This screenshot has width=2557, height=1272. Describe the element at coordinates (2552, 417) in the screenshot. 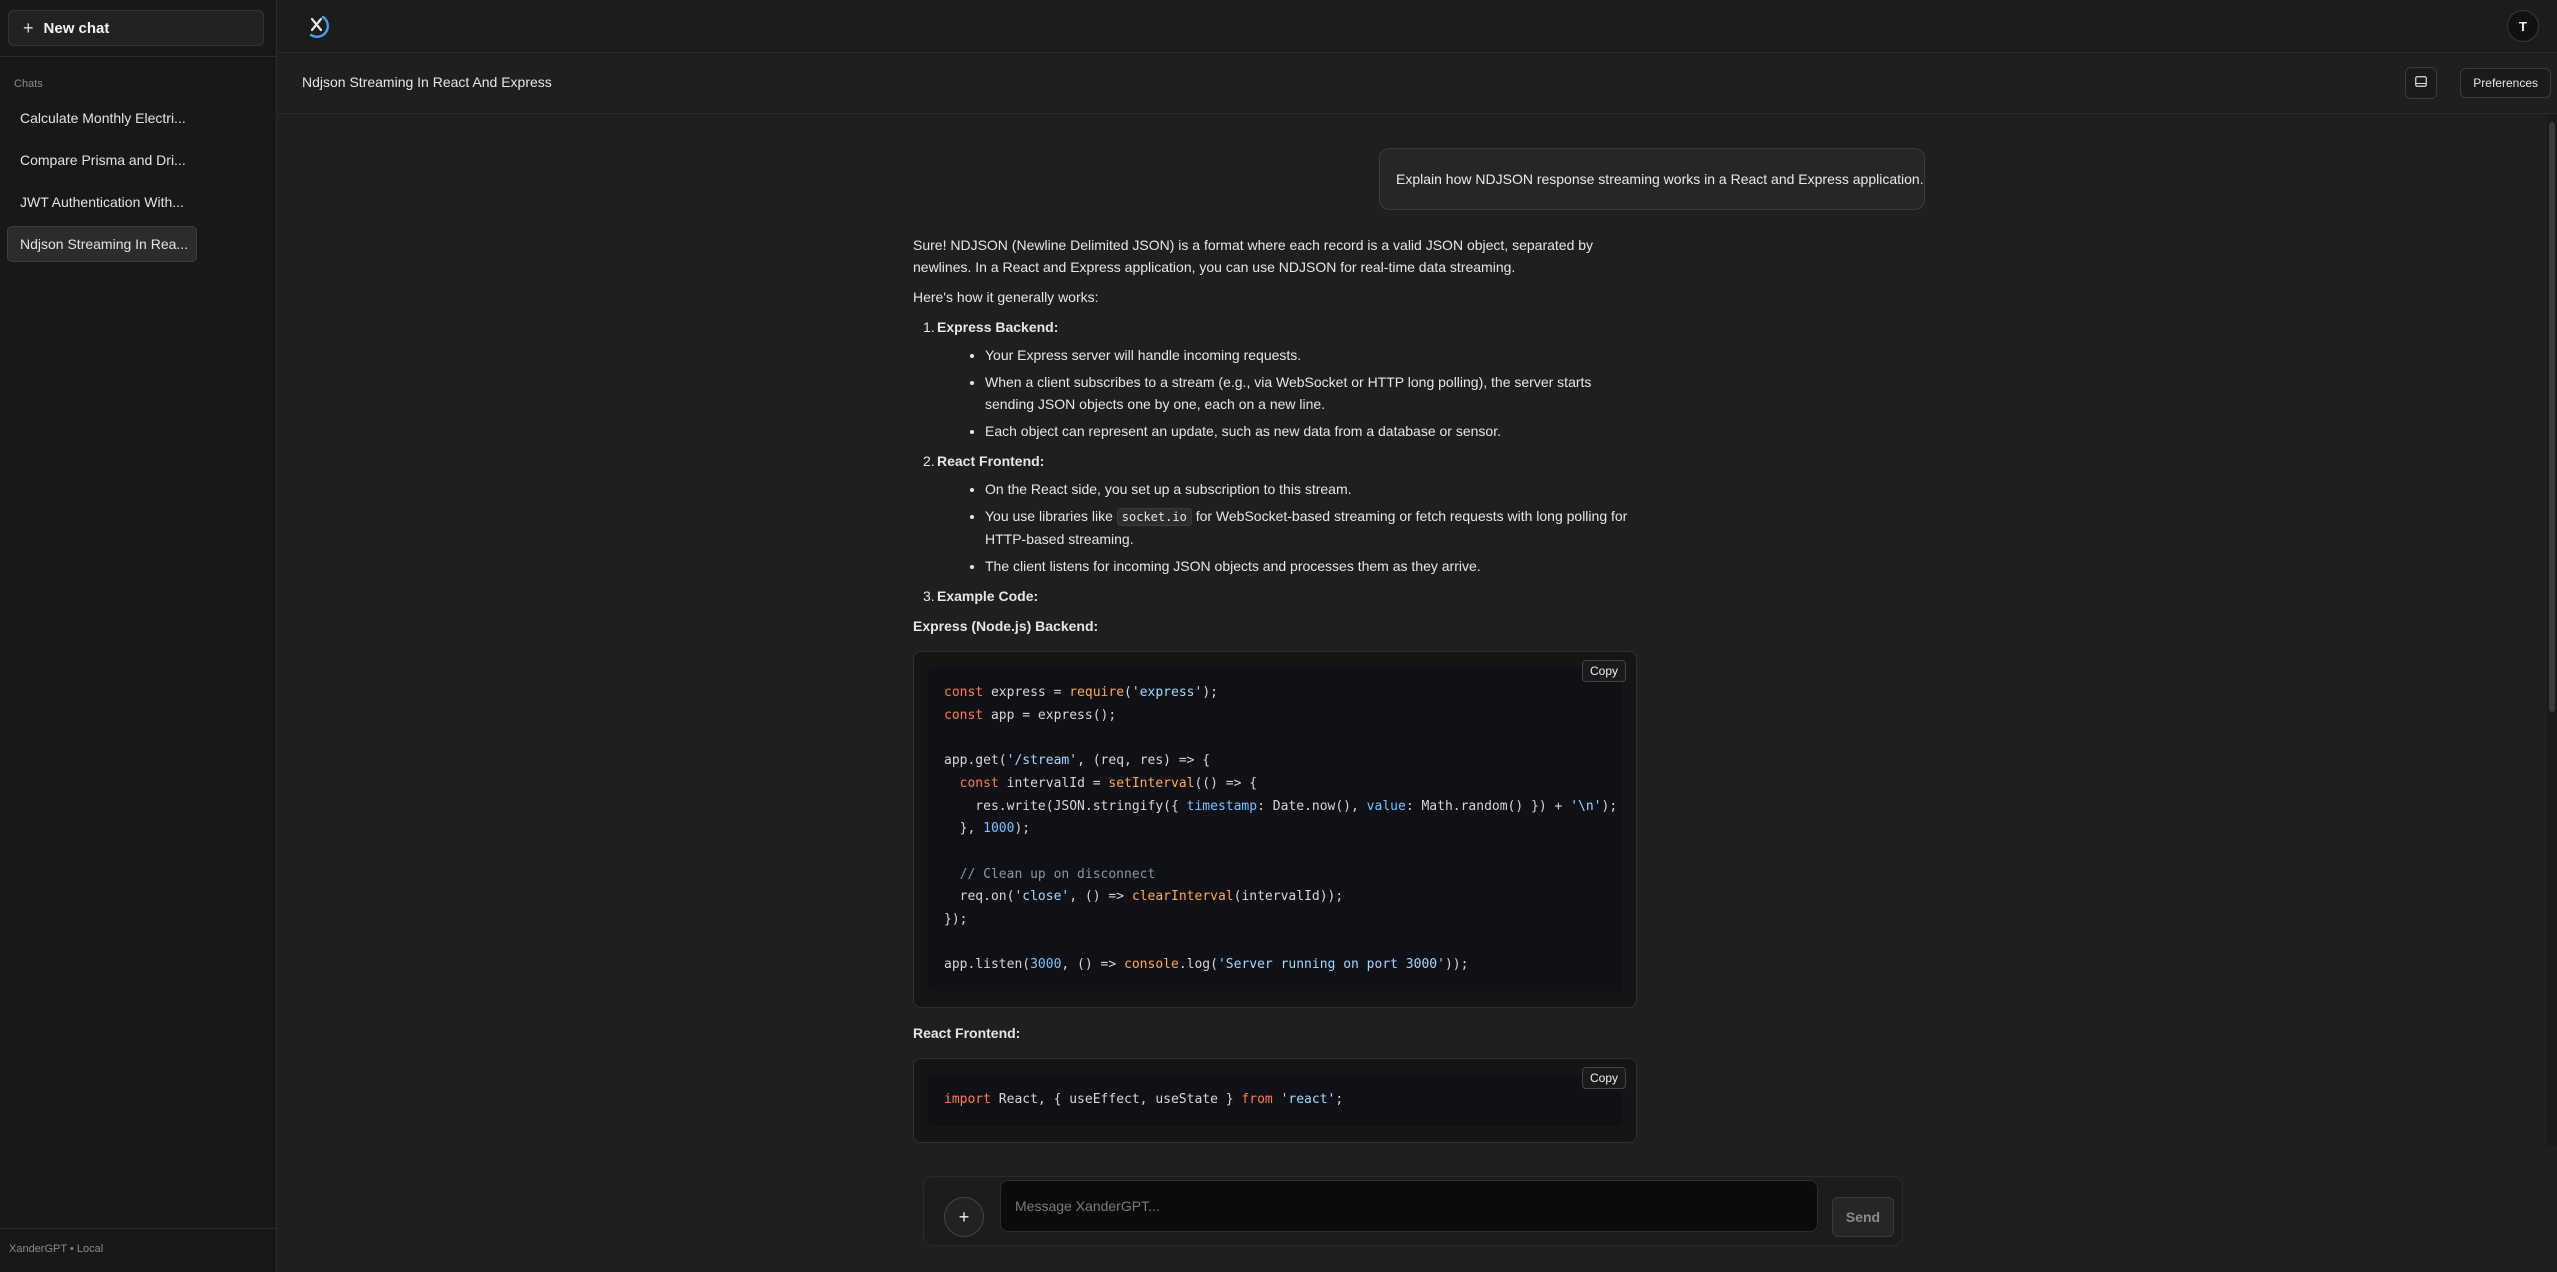

I see `scrollbar-thumb` at that location.